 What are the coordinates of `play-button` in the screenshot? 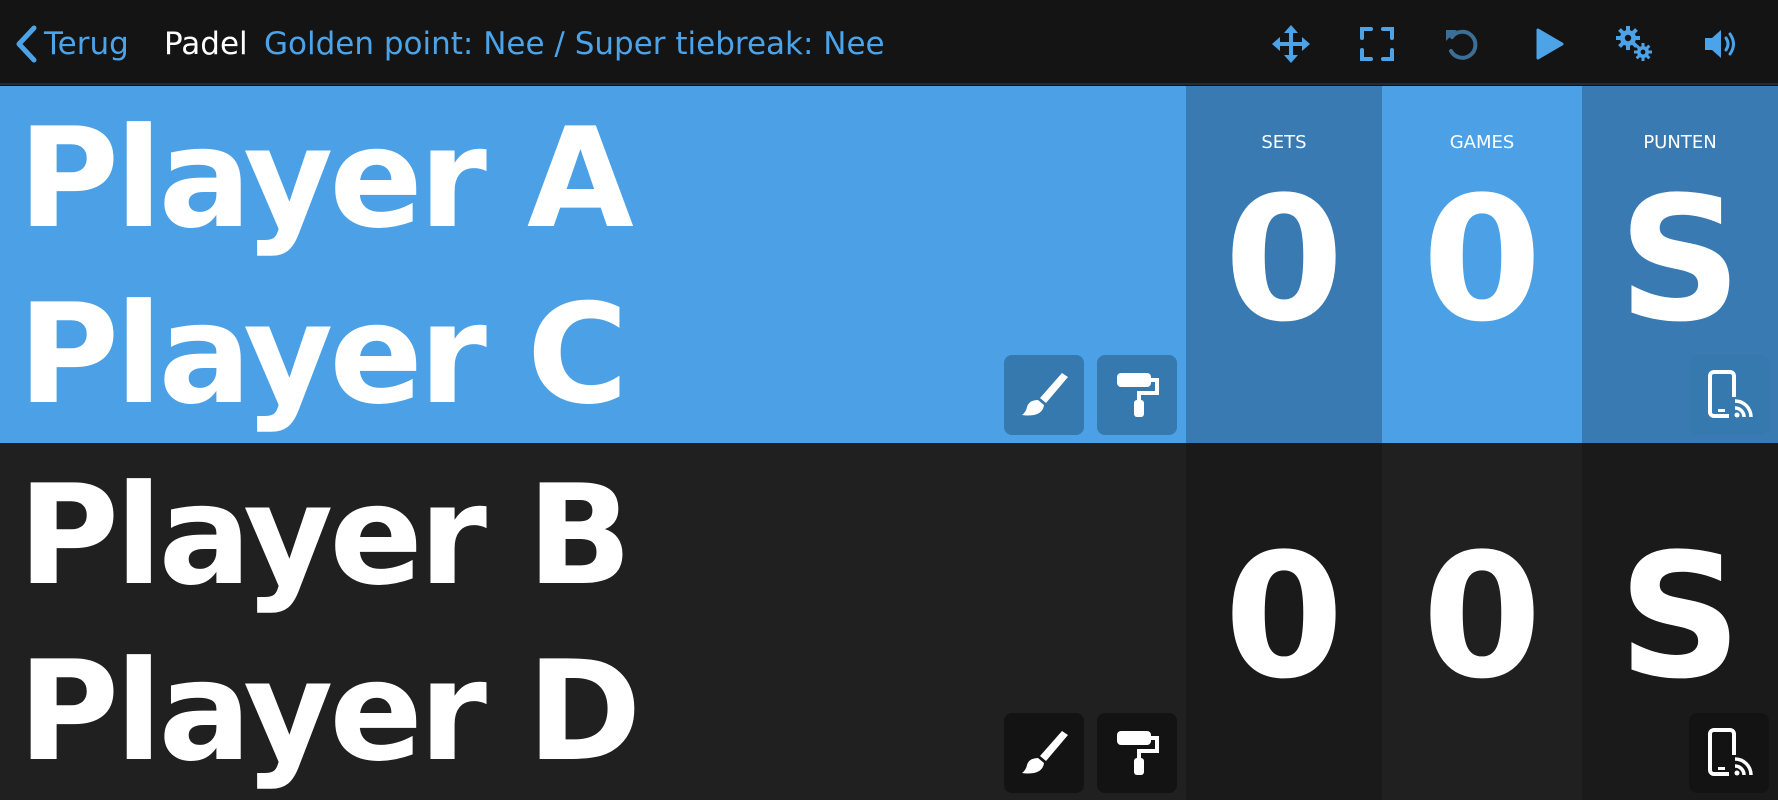 It's located at (1548, 44).